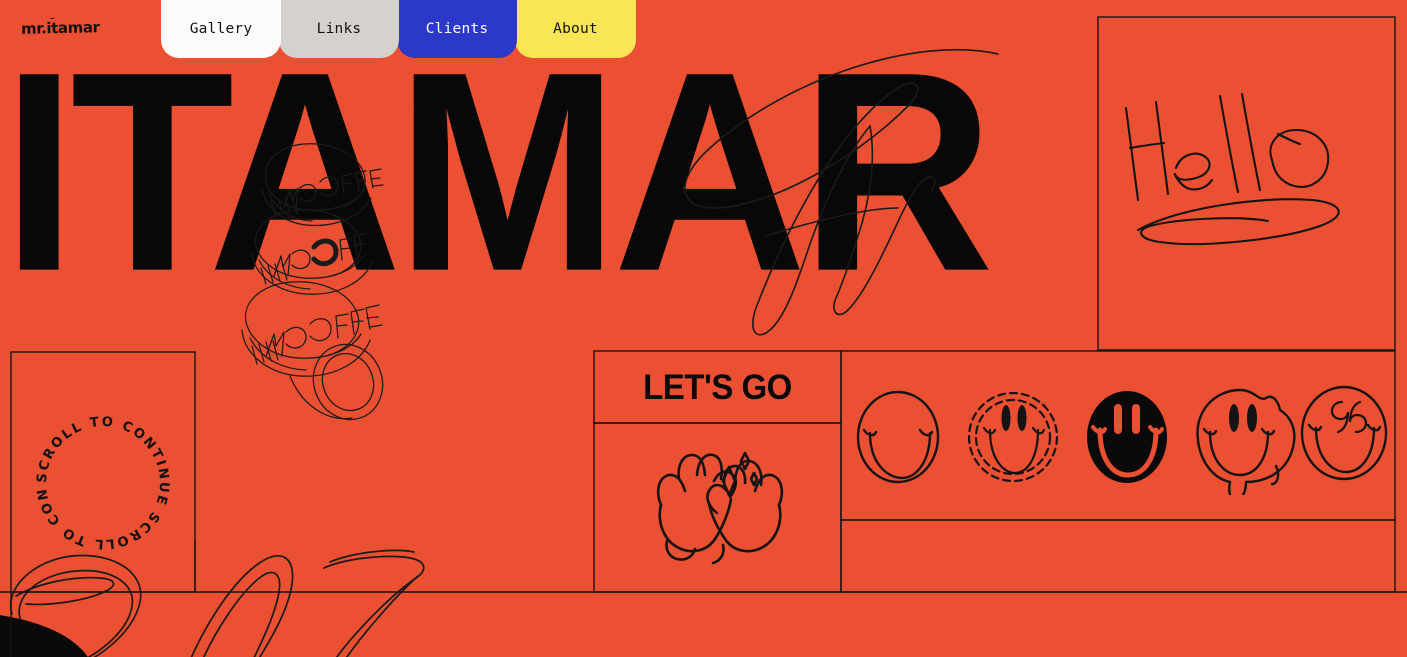 This screenshot has height=657, width=1407. Describe the element at coordinates (1246, 441) in the screenshot. I see `smiley-melting` at that location.